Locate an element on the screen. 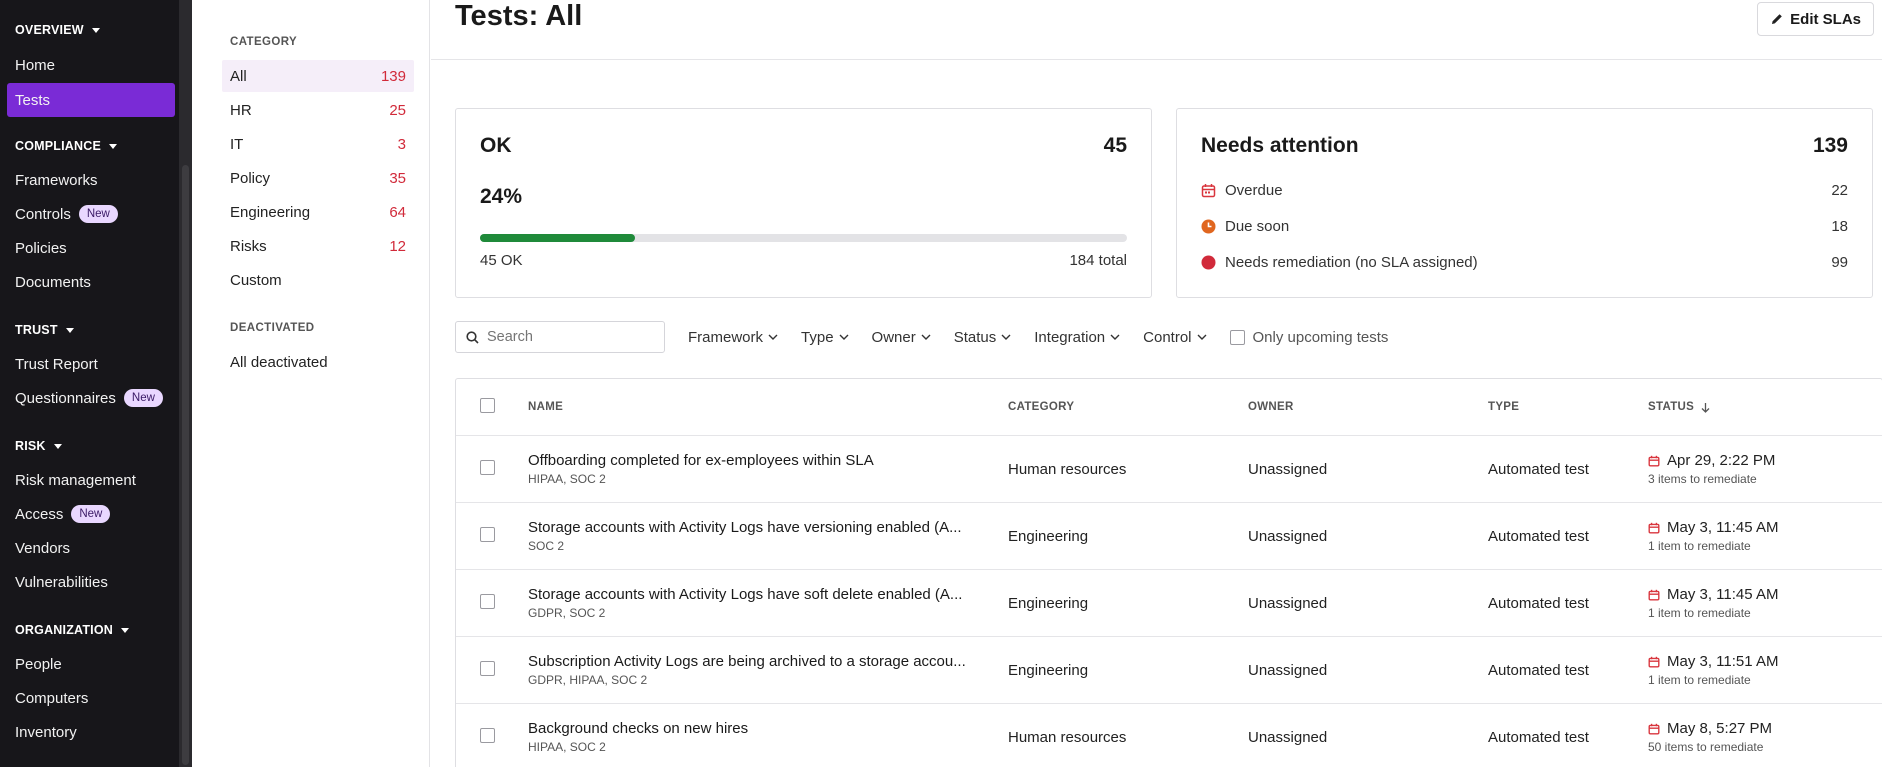 This screenshot has width=1882, height=767. only-upcoming-toggle: Only upcoming tests is located at coordinates (1308, 337).